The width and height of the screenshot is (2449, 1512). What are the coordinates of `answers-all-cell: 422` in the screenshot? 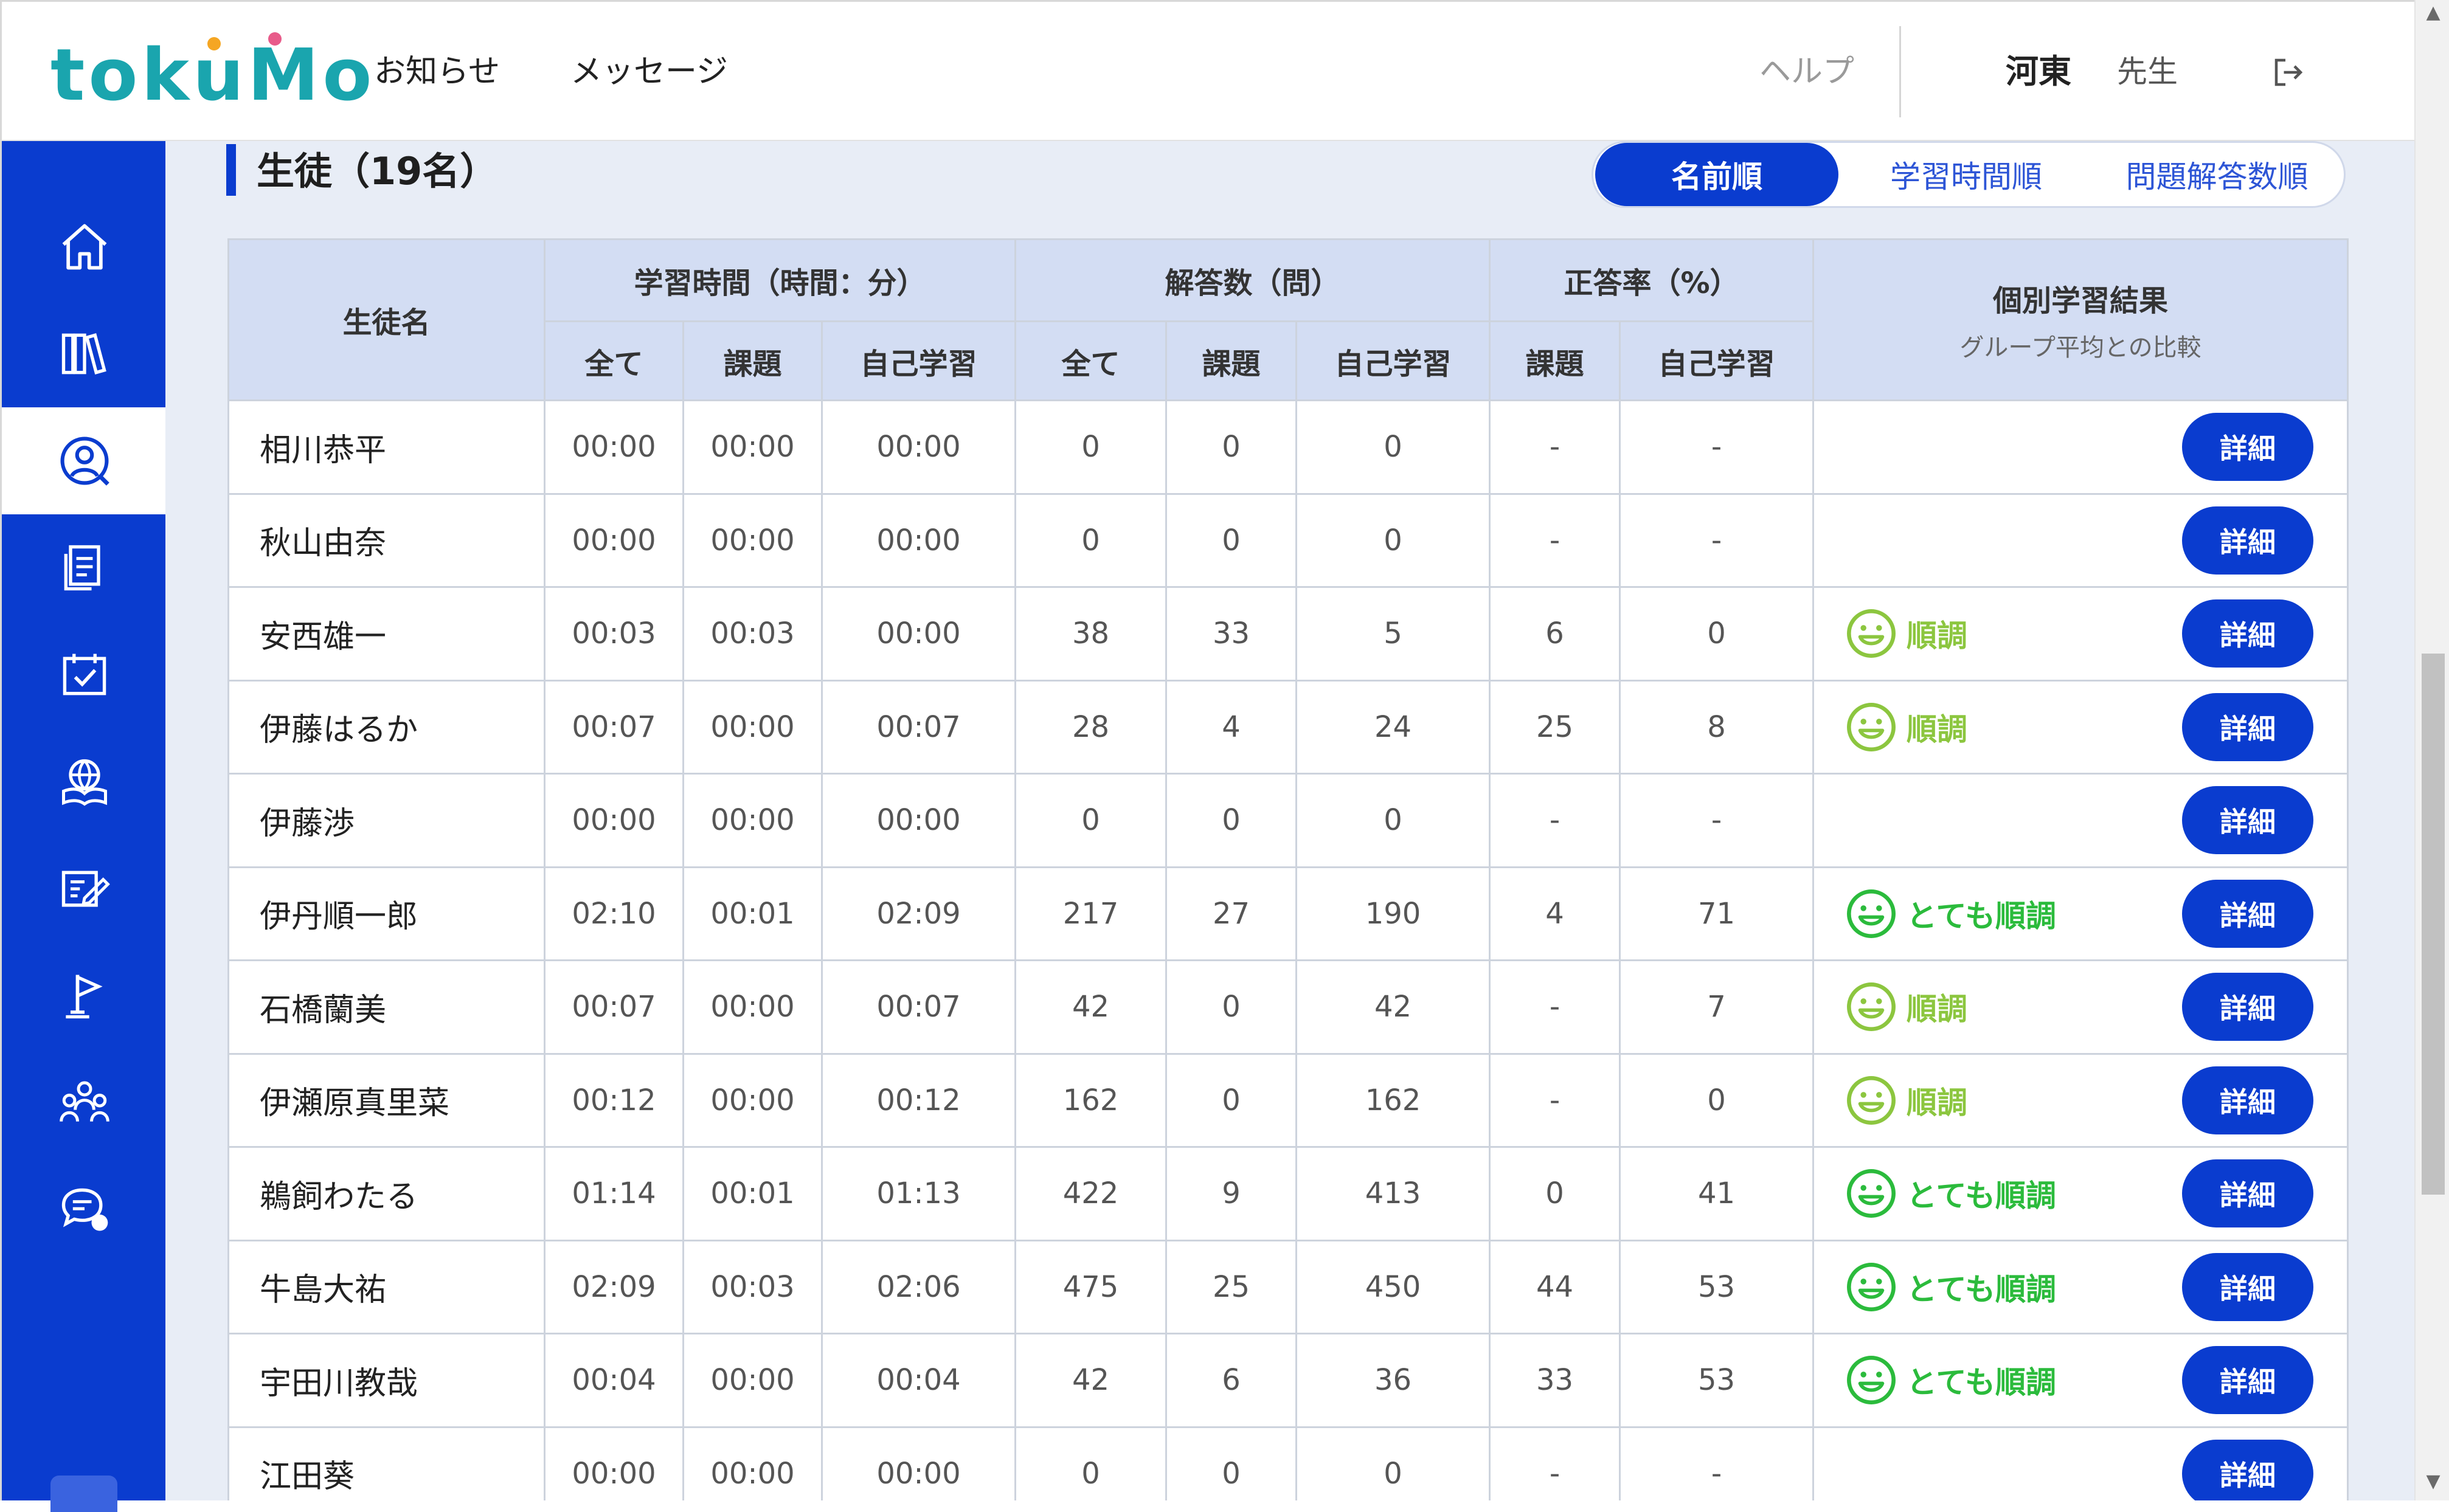 It's located at (1091, 1193).